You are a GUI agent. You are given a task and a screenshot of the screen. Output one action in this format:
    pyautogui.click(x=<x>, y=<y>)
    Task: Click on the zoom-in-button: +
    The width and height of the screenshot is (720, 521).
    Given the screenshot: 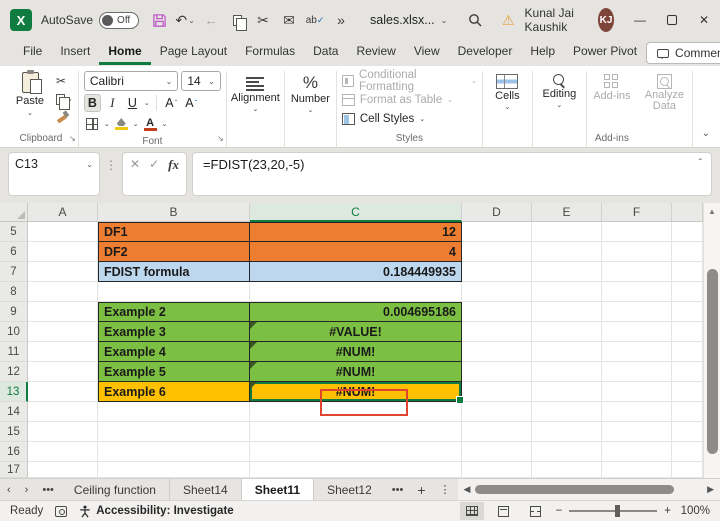 What is the action you would take?
    pyautogui.click(x=667, y=511)
    